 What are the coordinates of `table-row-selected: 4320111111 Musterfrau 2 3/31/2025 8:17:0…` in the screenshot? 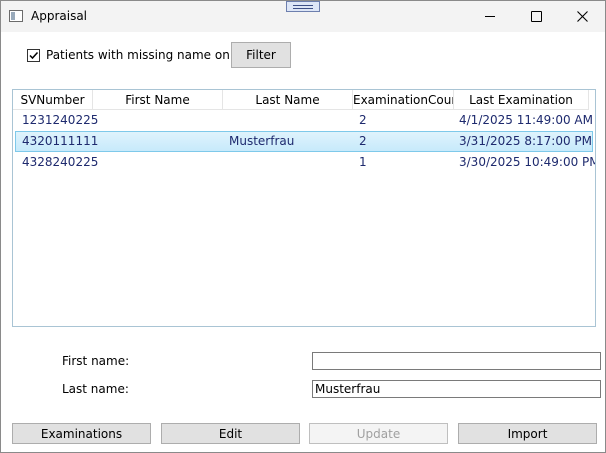 It's located at (304, 141).